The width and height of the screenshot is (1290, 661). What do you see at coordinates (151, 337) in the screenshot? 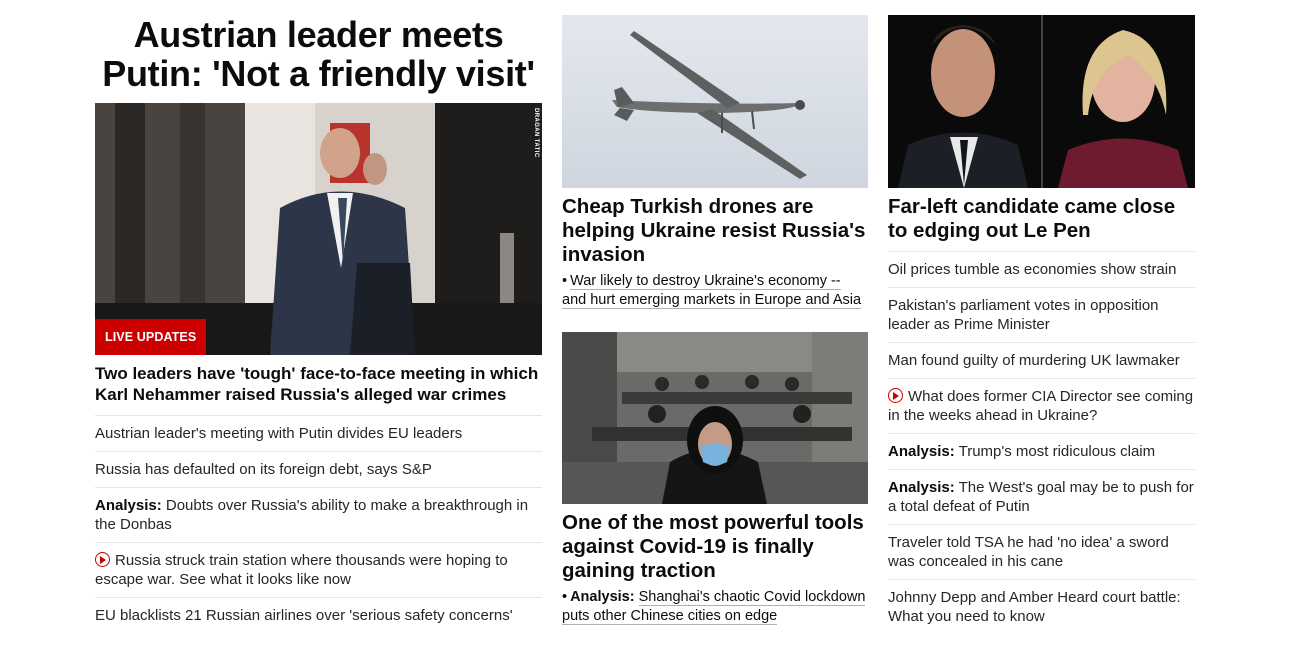
I see `live-updates-badge: LIVE UPDATES` at bounding box center [151, 337].